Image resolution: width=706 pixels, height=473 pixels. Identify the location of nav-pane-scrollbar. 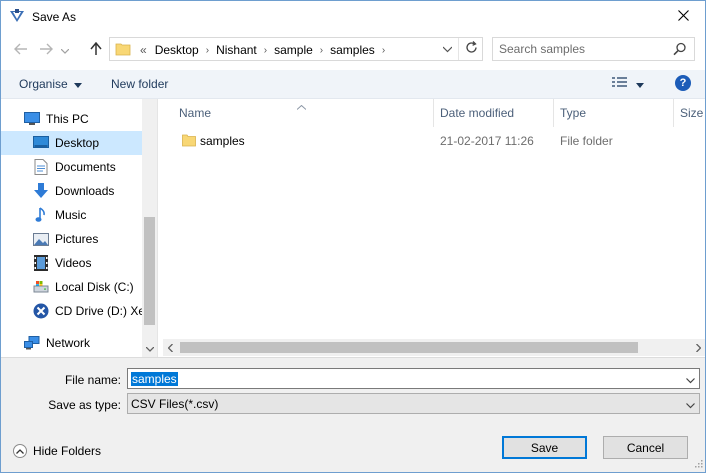
(149, 228).